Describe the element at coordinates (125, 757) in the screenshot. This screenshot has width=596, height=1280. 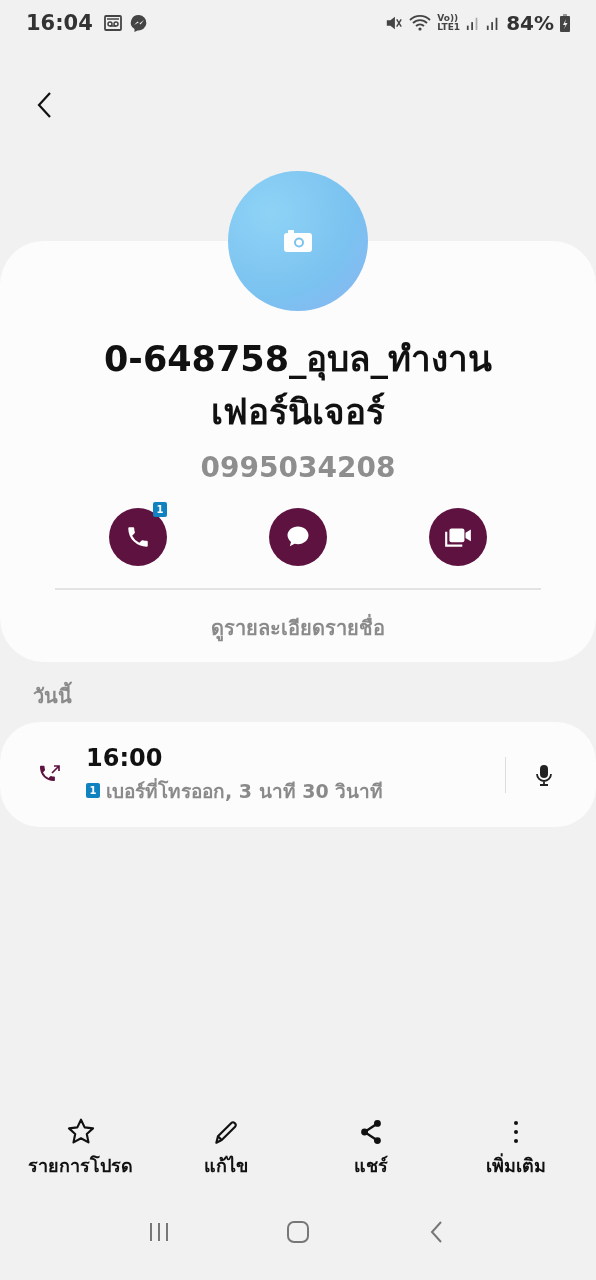
I see `call-time: 16:00` at that location.